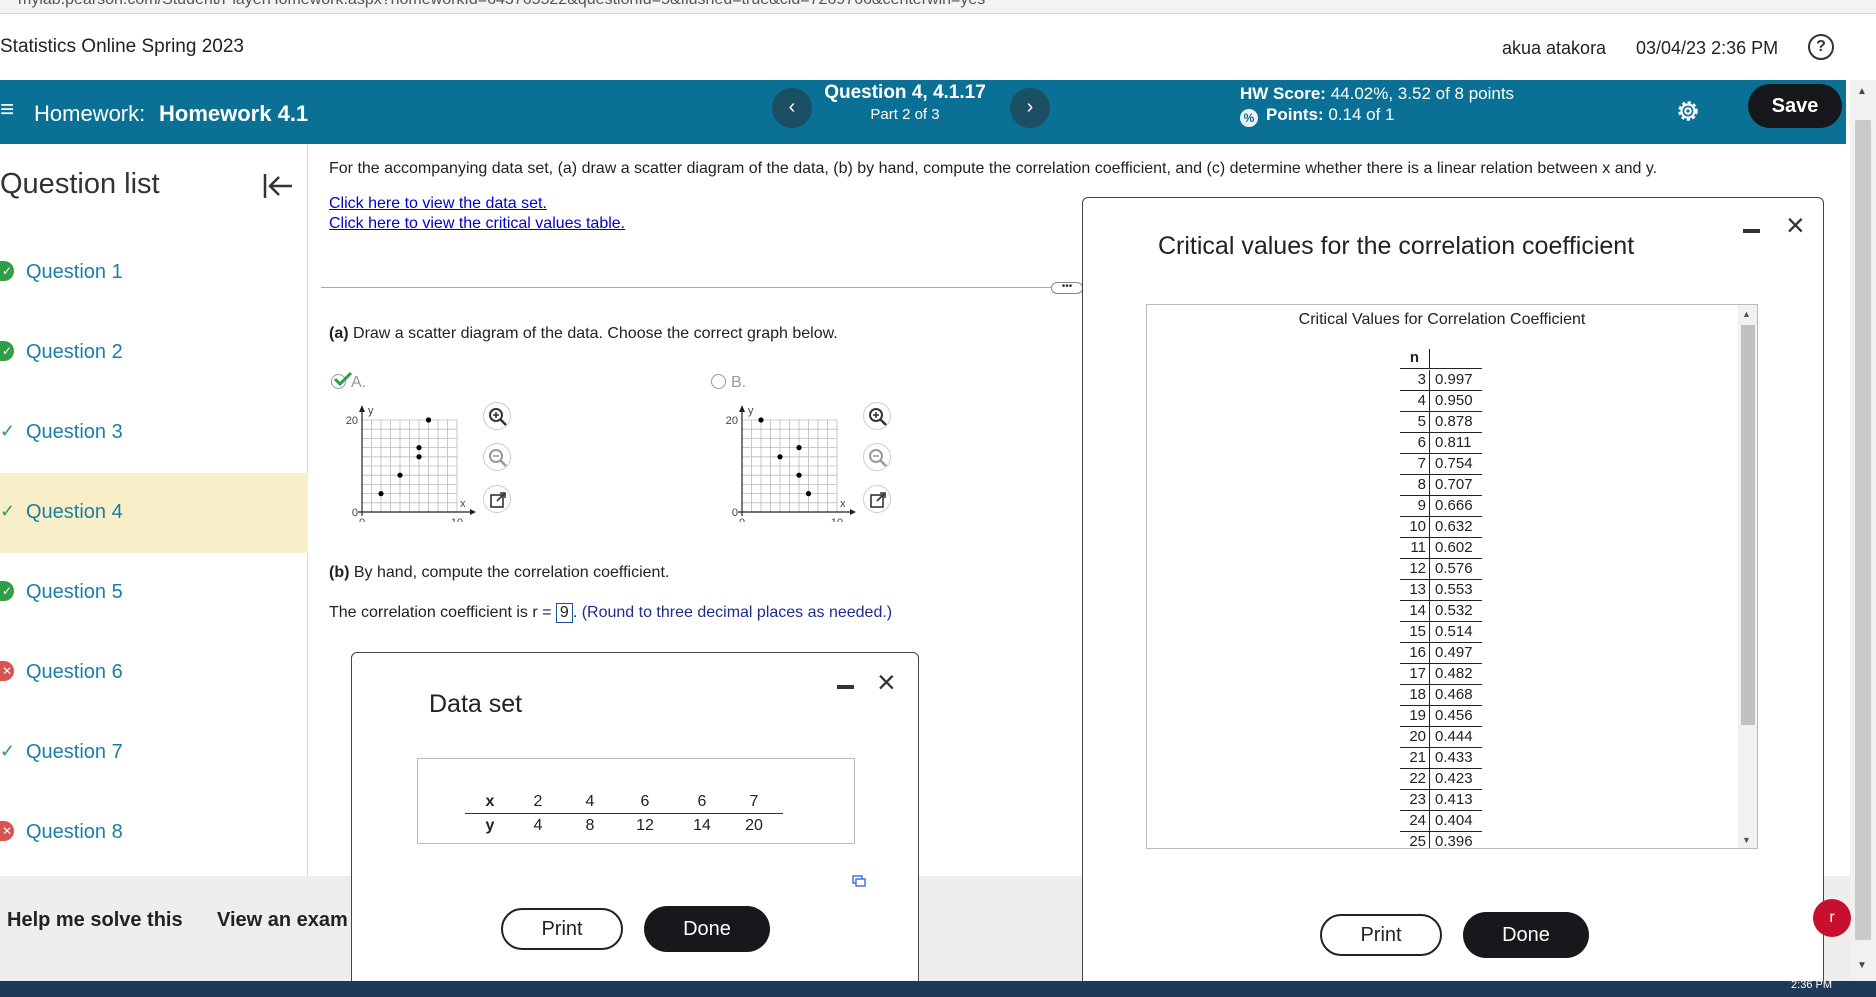  I want to click on menu-icon: ≡, so click(7, 110).